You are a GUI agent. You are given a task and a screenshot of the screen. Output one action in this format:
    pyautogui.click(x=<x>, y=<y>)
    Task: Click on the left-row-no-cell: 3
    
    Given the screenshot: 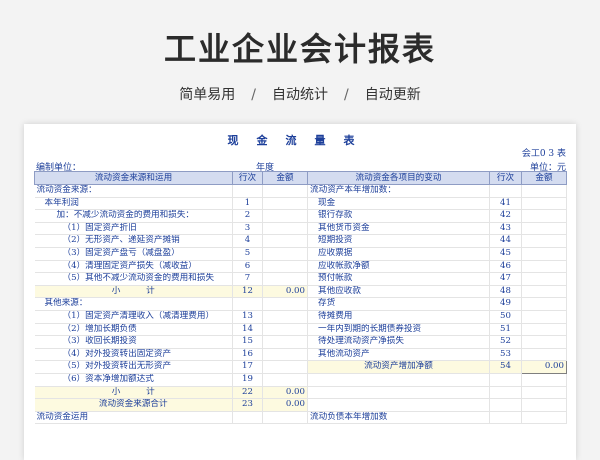 What is the action you would take?
    pyautogui.click(x=247, y=229)
    